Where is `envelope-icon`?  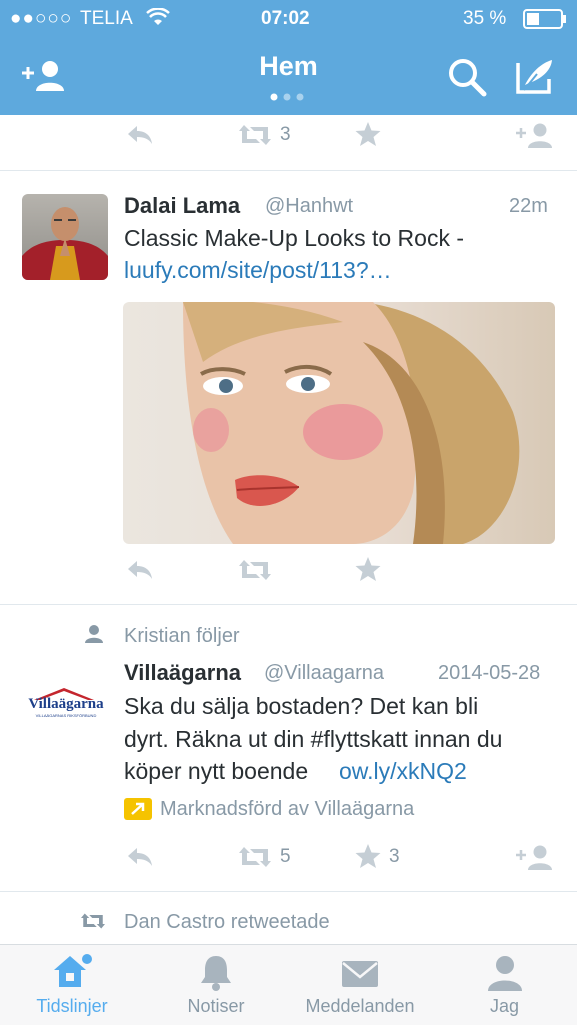 envelope-icon is located at coordinates (360, 975).